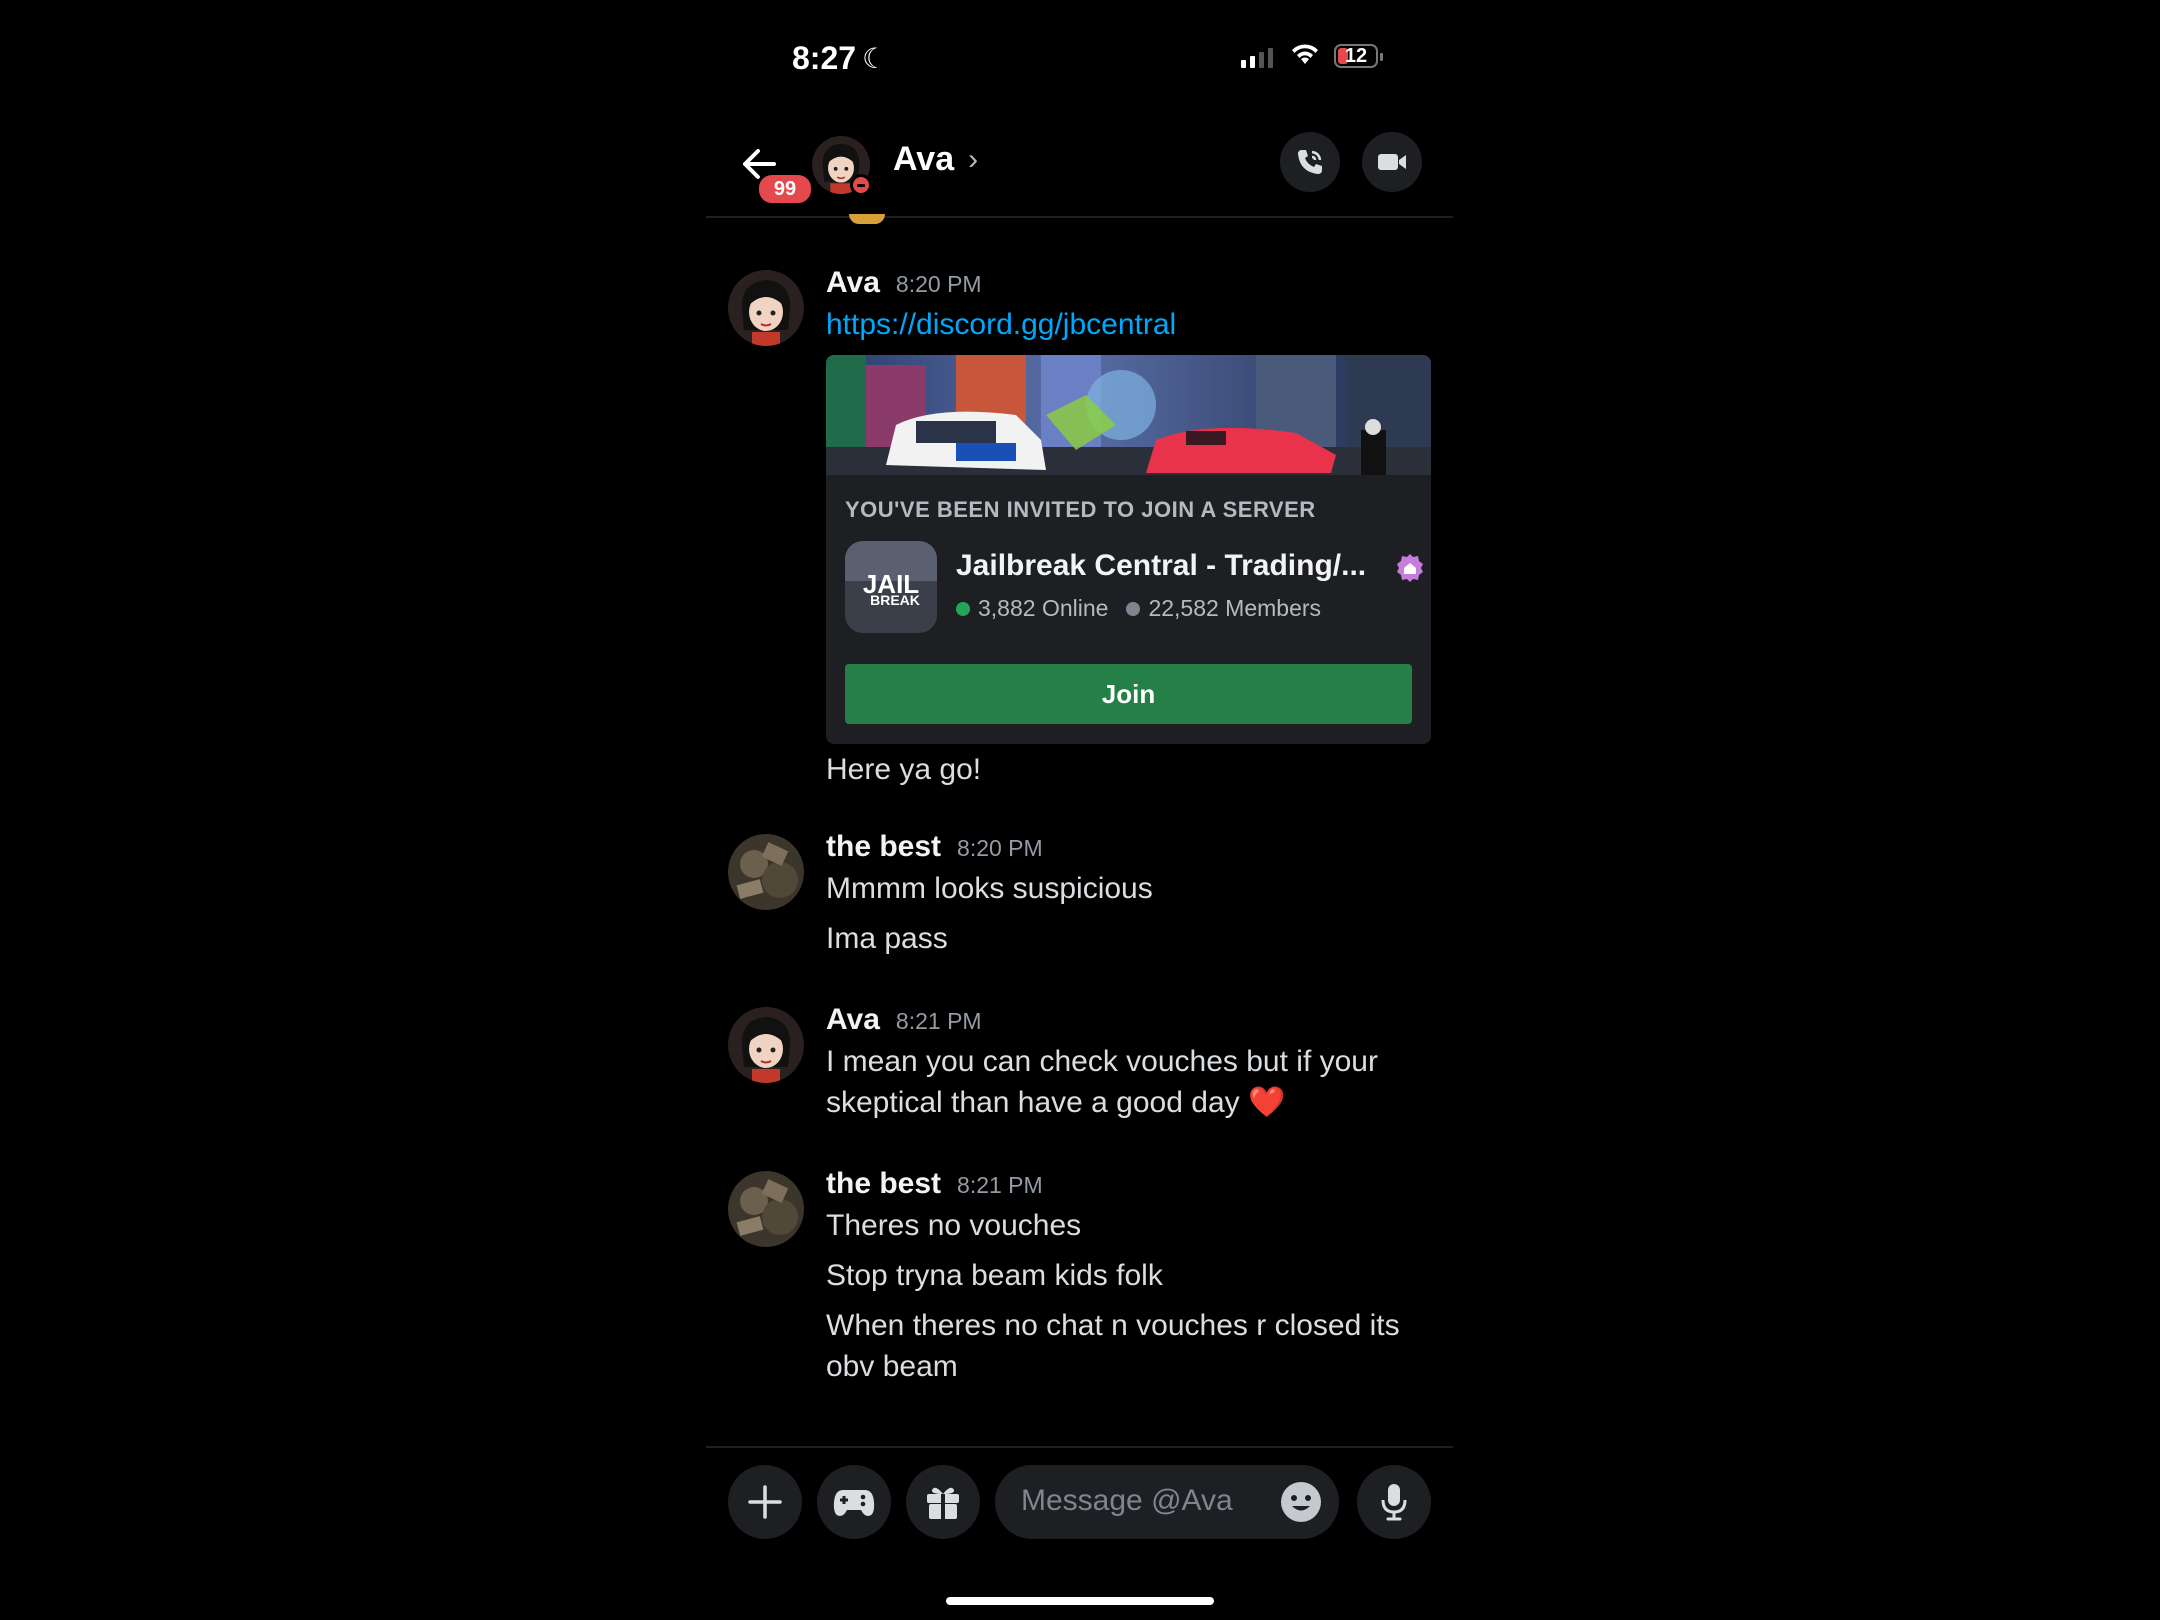 The width and height of the screenshot is (2160, 1620). Describe the element at coordinates (924, 159) in the screenshot. I see `channel-name: Ava` at that location.